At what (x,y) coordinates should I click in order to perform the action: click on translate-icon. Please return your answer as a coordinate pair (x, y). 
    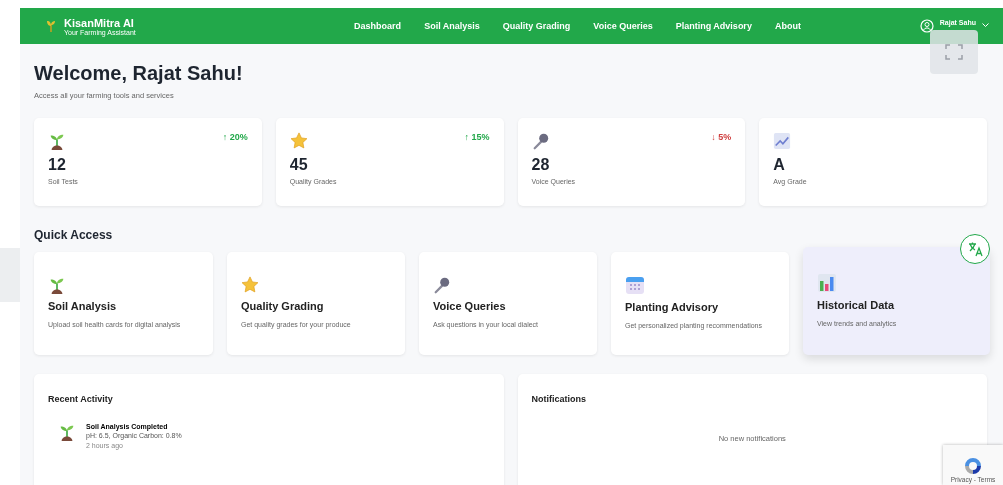
    Looking at the image, I should click on (975, 249).